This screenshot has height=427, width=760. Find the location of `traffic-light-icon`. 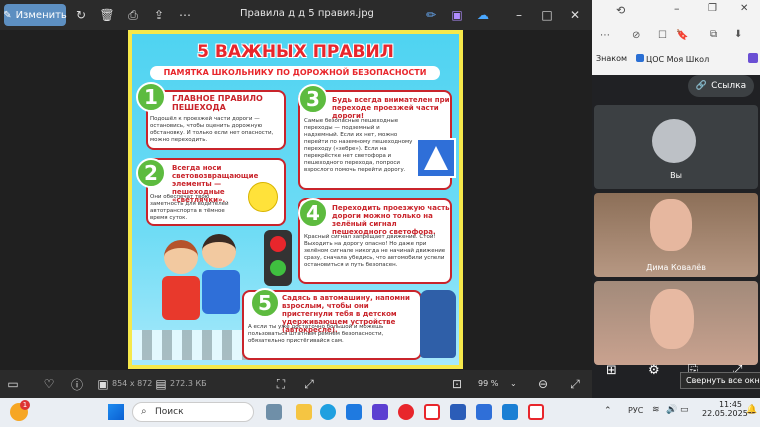

traffic-light-icon is located at coordinates (278, 258).